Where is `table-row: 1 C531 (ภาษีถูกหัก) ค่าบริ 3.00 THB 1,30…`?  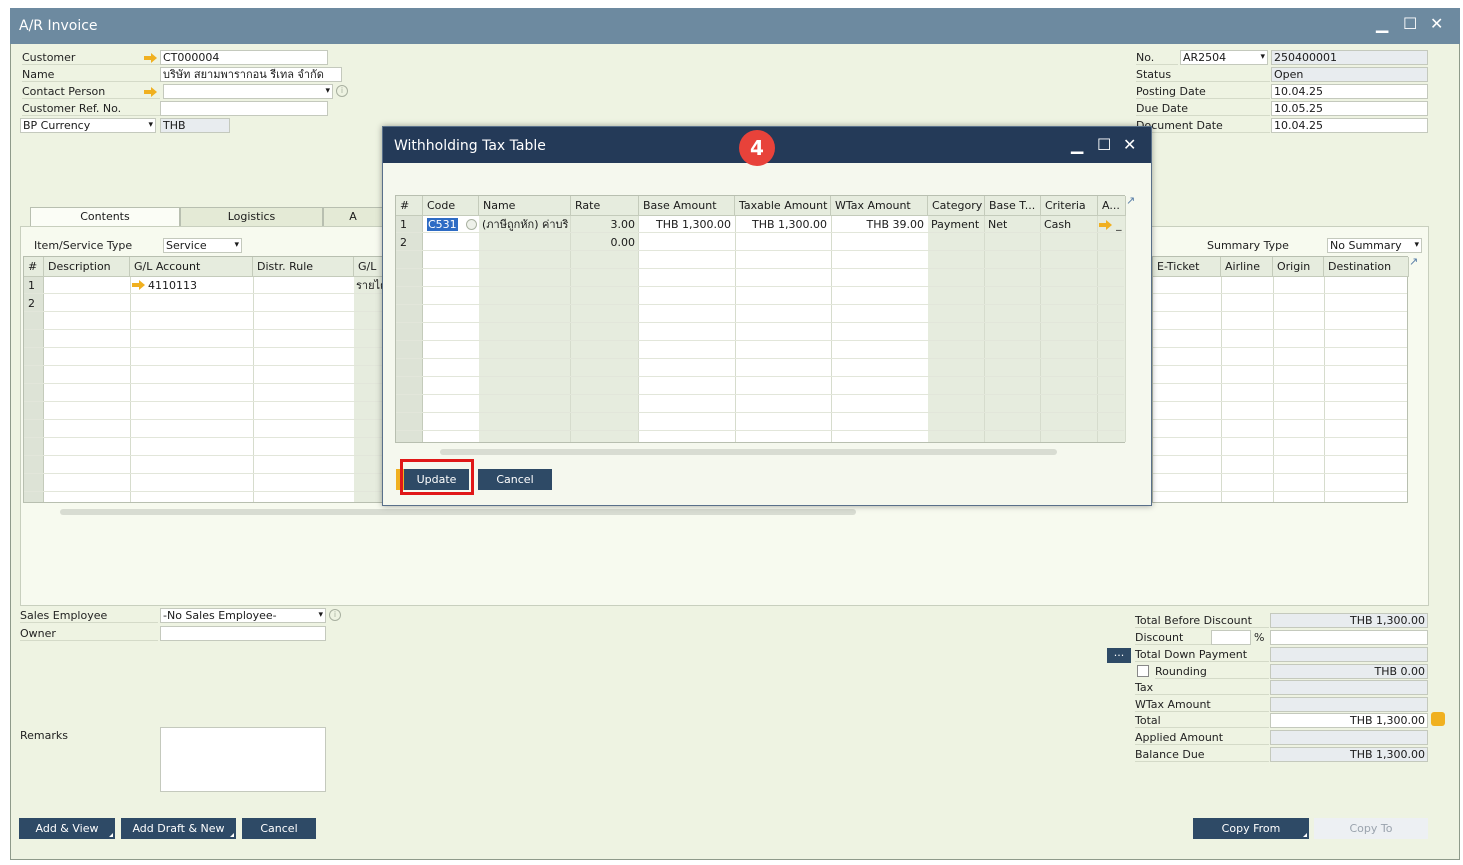
table-row: 1 C531 (ภาษีถูกหัก) ค่าบริ 3.00 THB 1,30… is located at coordinates (760, 224).